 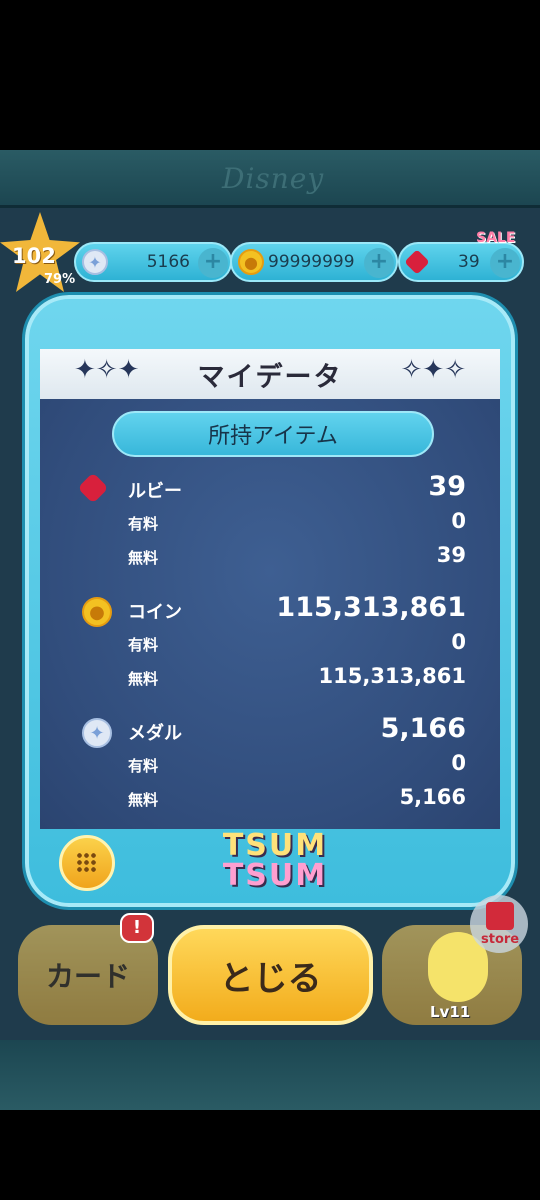 I want to click on medal-counter: ✦ 5166 +, so click(x=153, y=262).